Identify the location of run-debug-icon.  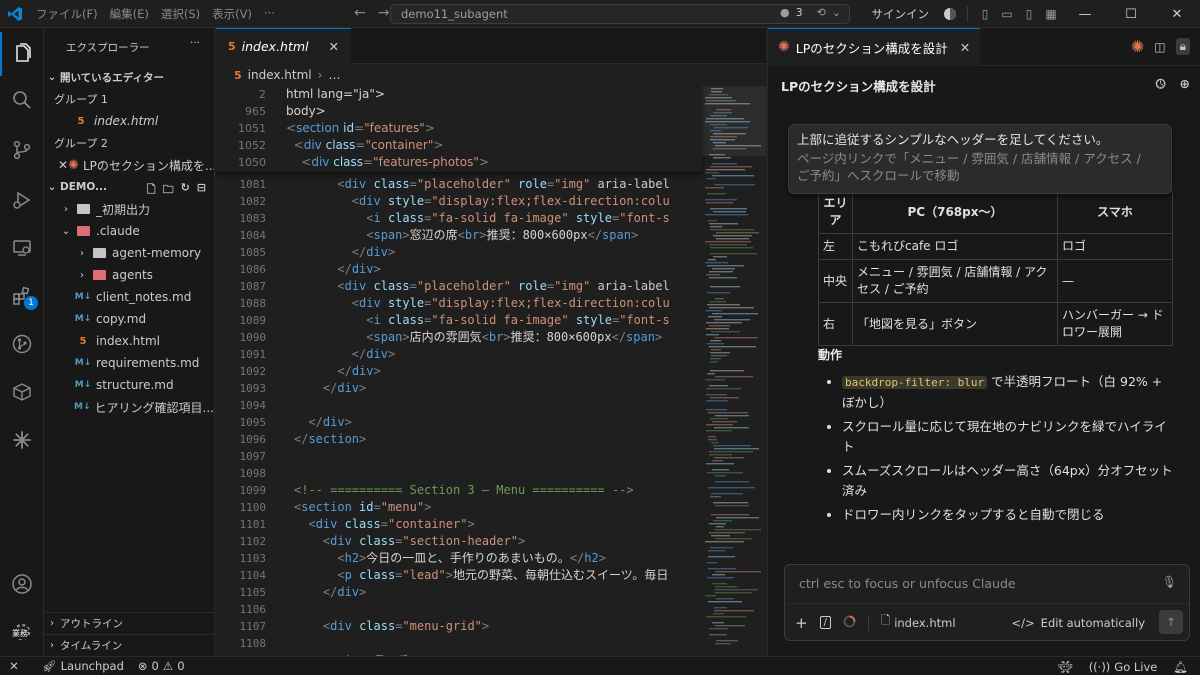
(22, 200).